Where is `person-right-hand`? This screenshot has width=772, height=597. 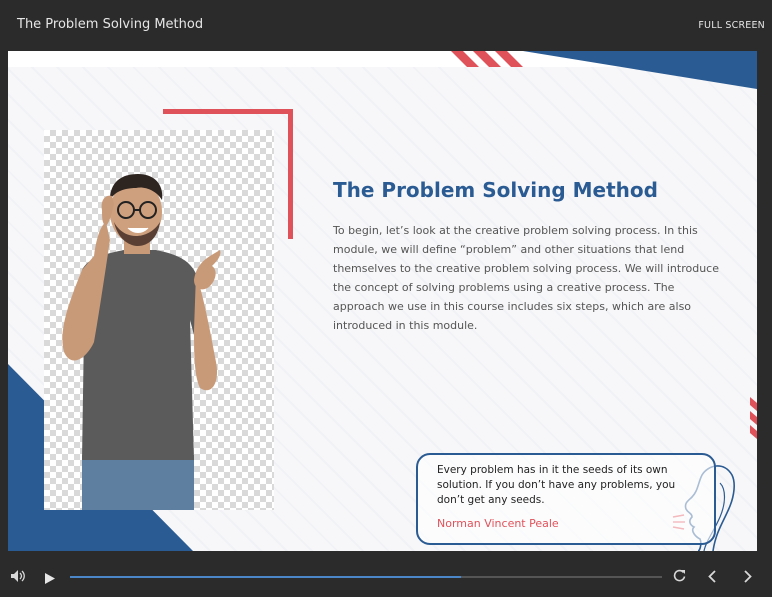
person-right-hand is located at coordinates (207, 270).